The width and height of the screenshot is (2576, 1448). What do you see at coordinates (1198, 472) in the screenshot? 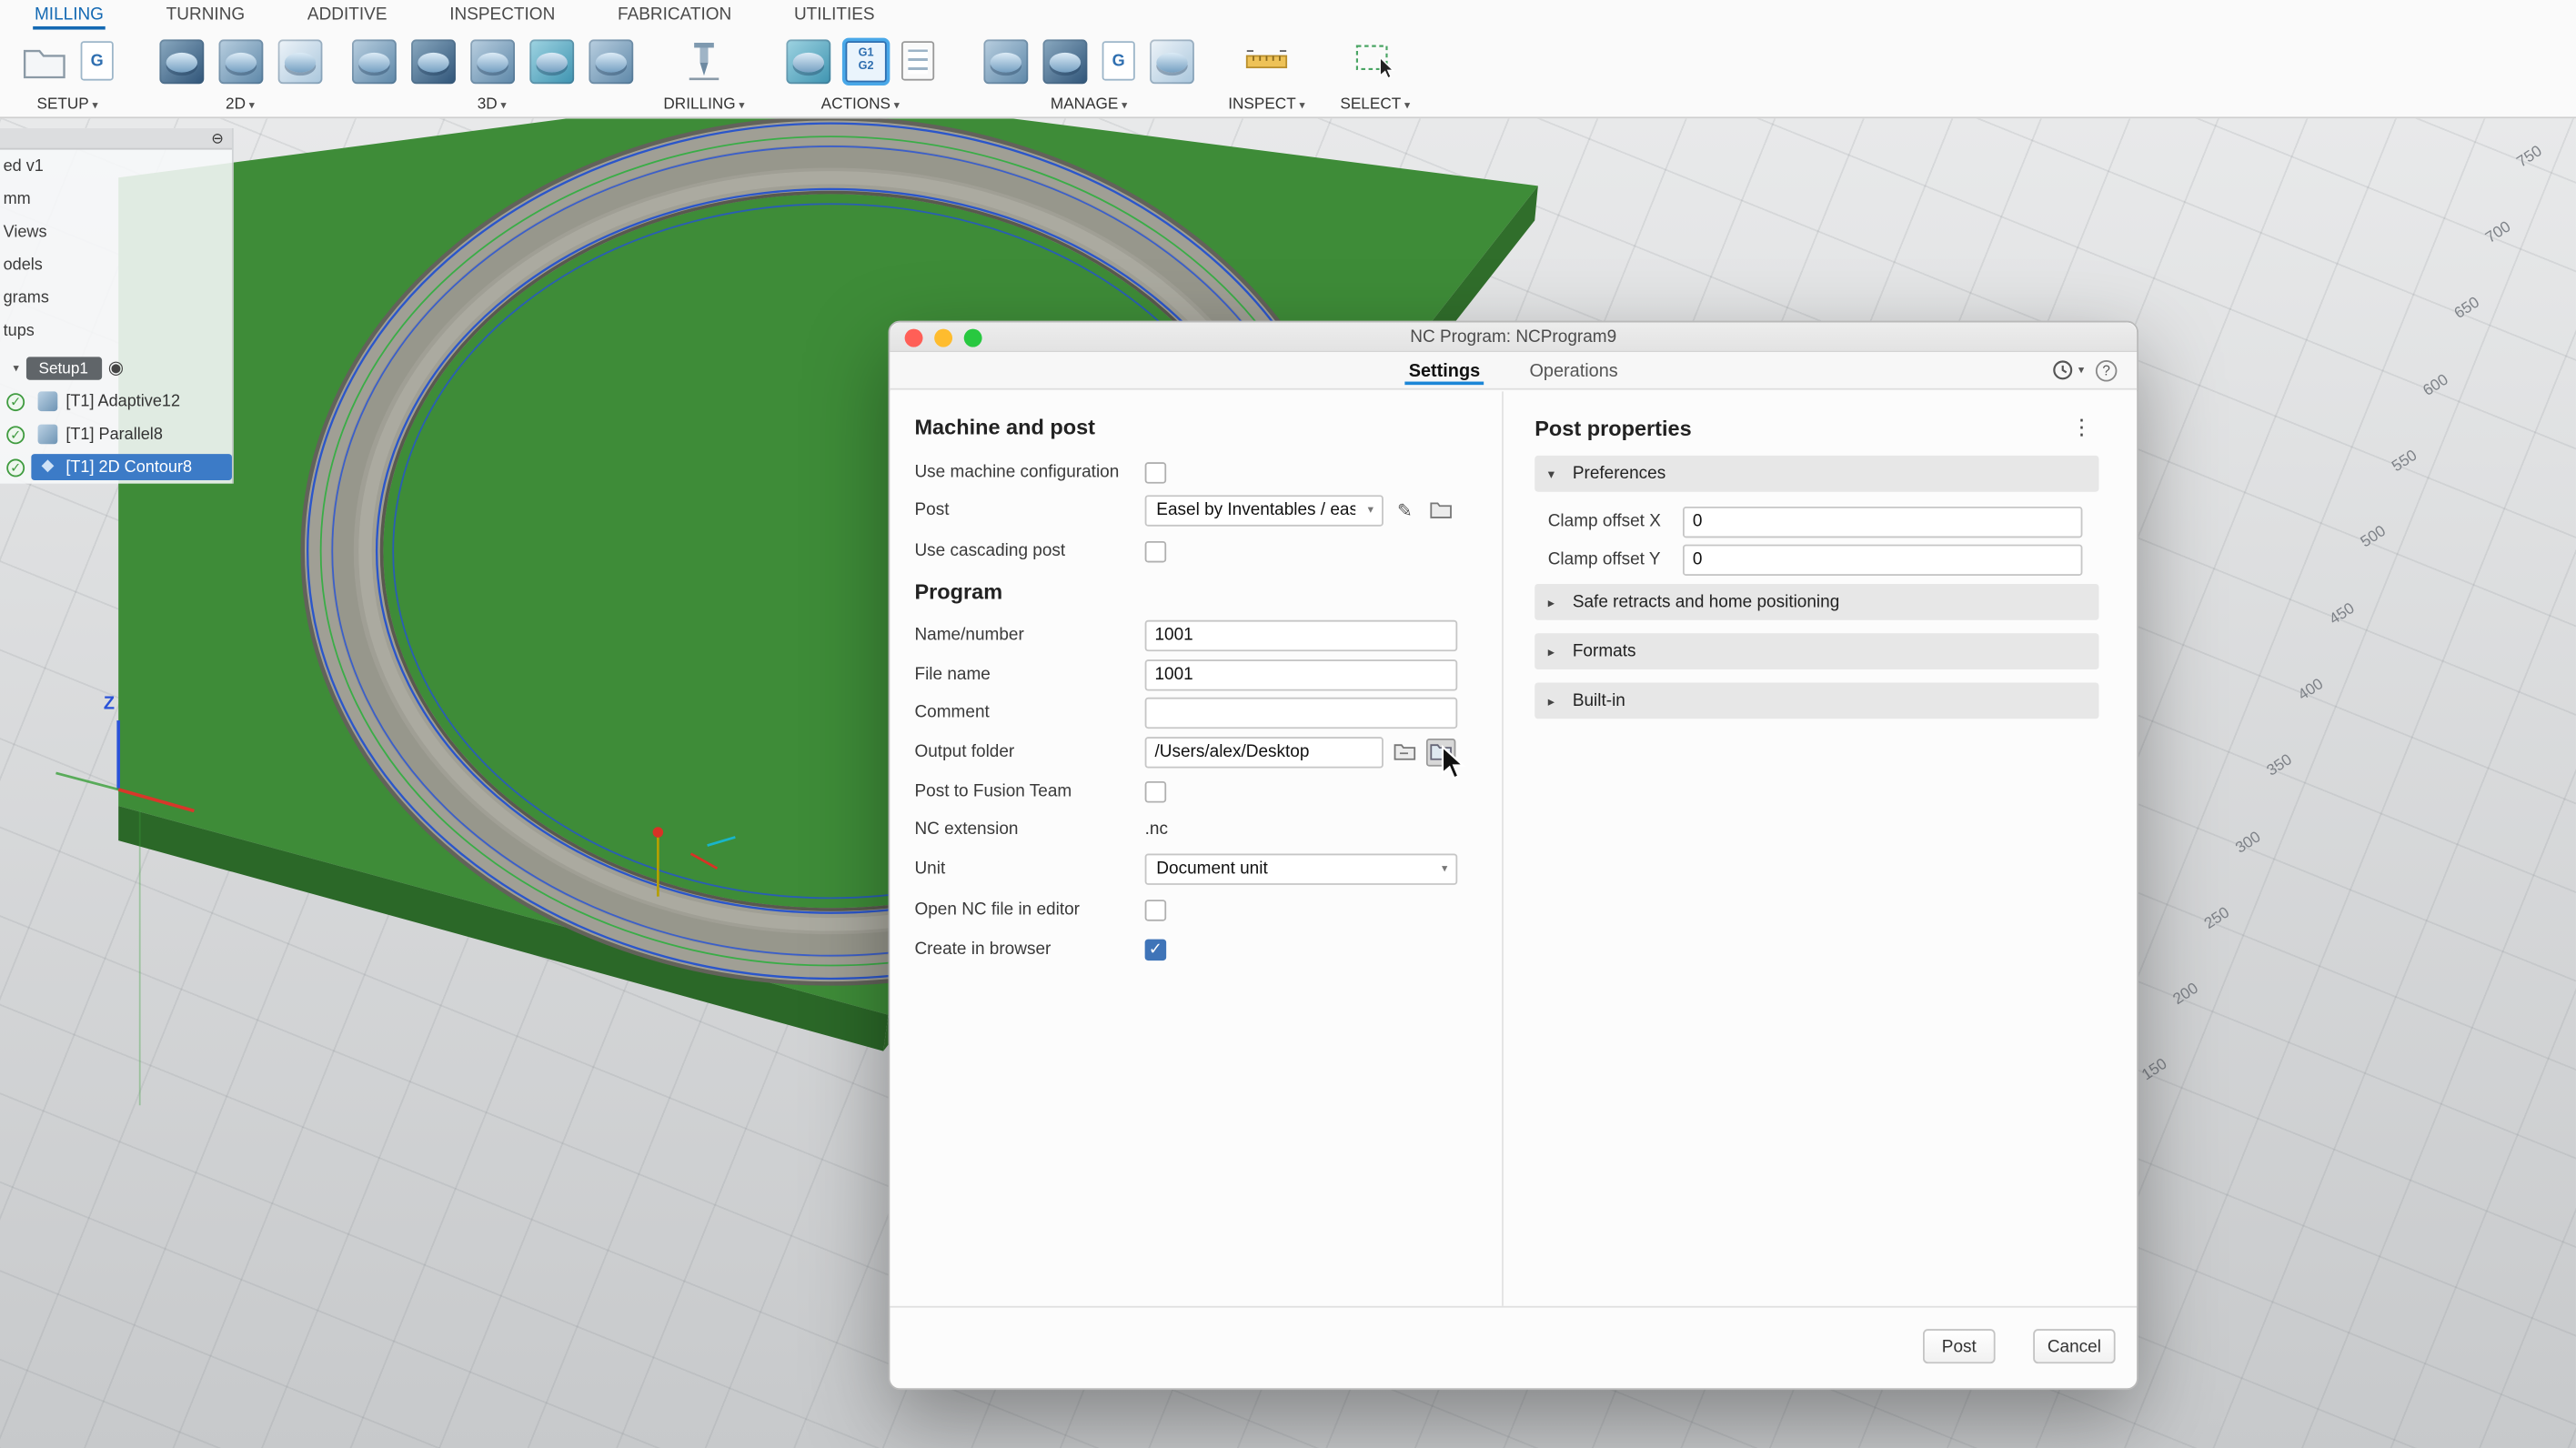
I see `use-machine-configuration-row: Use machine configuration` at bounding box center [1198, 472].